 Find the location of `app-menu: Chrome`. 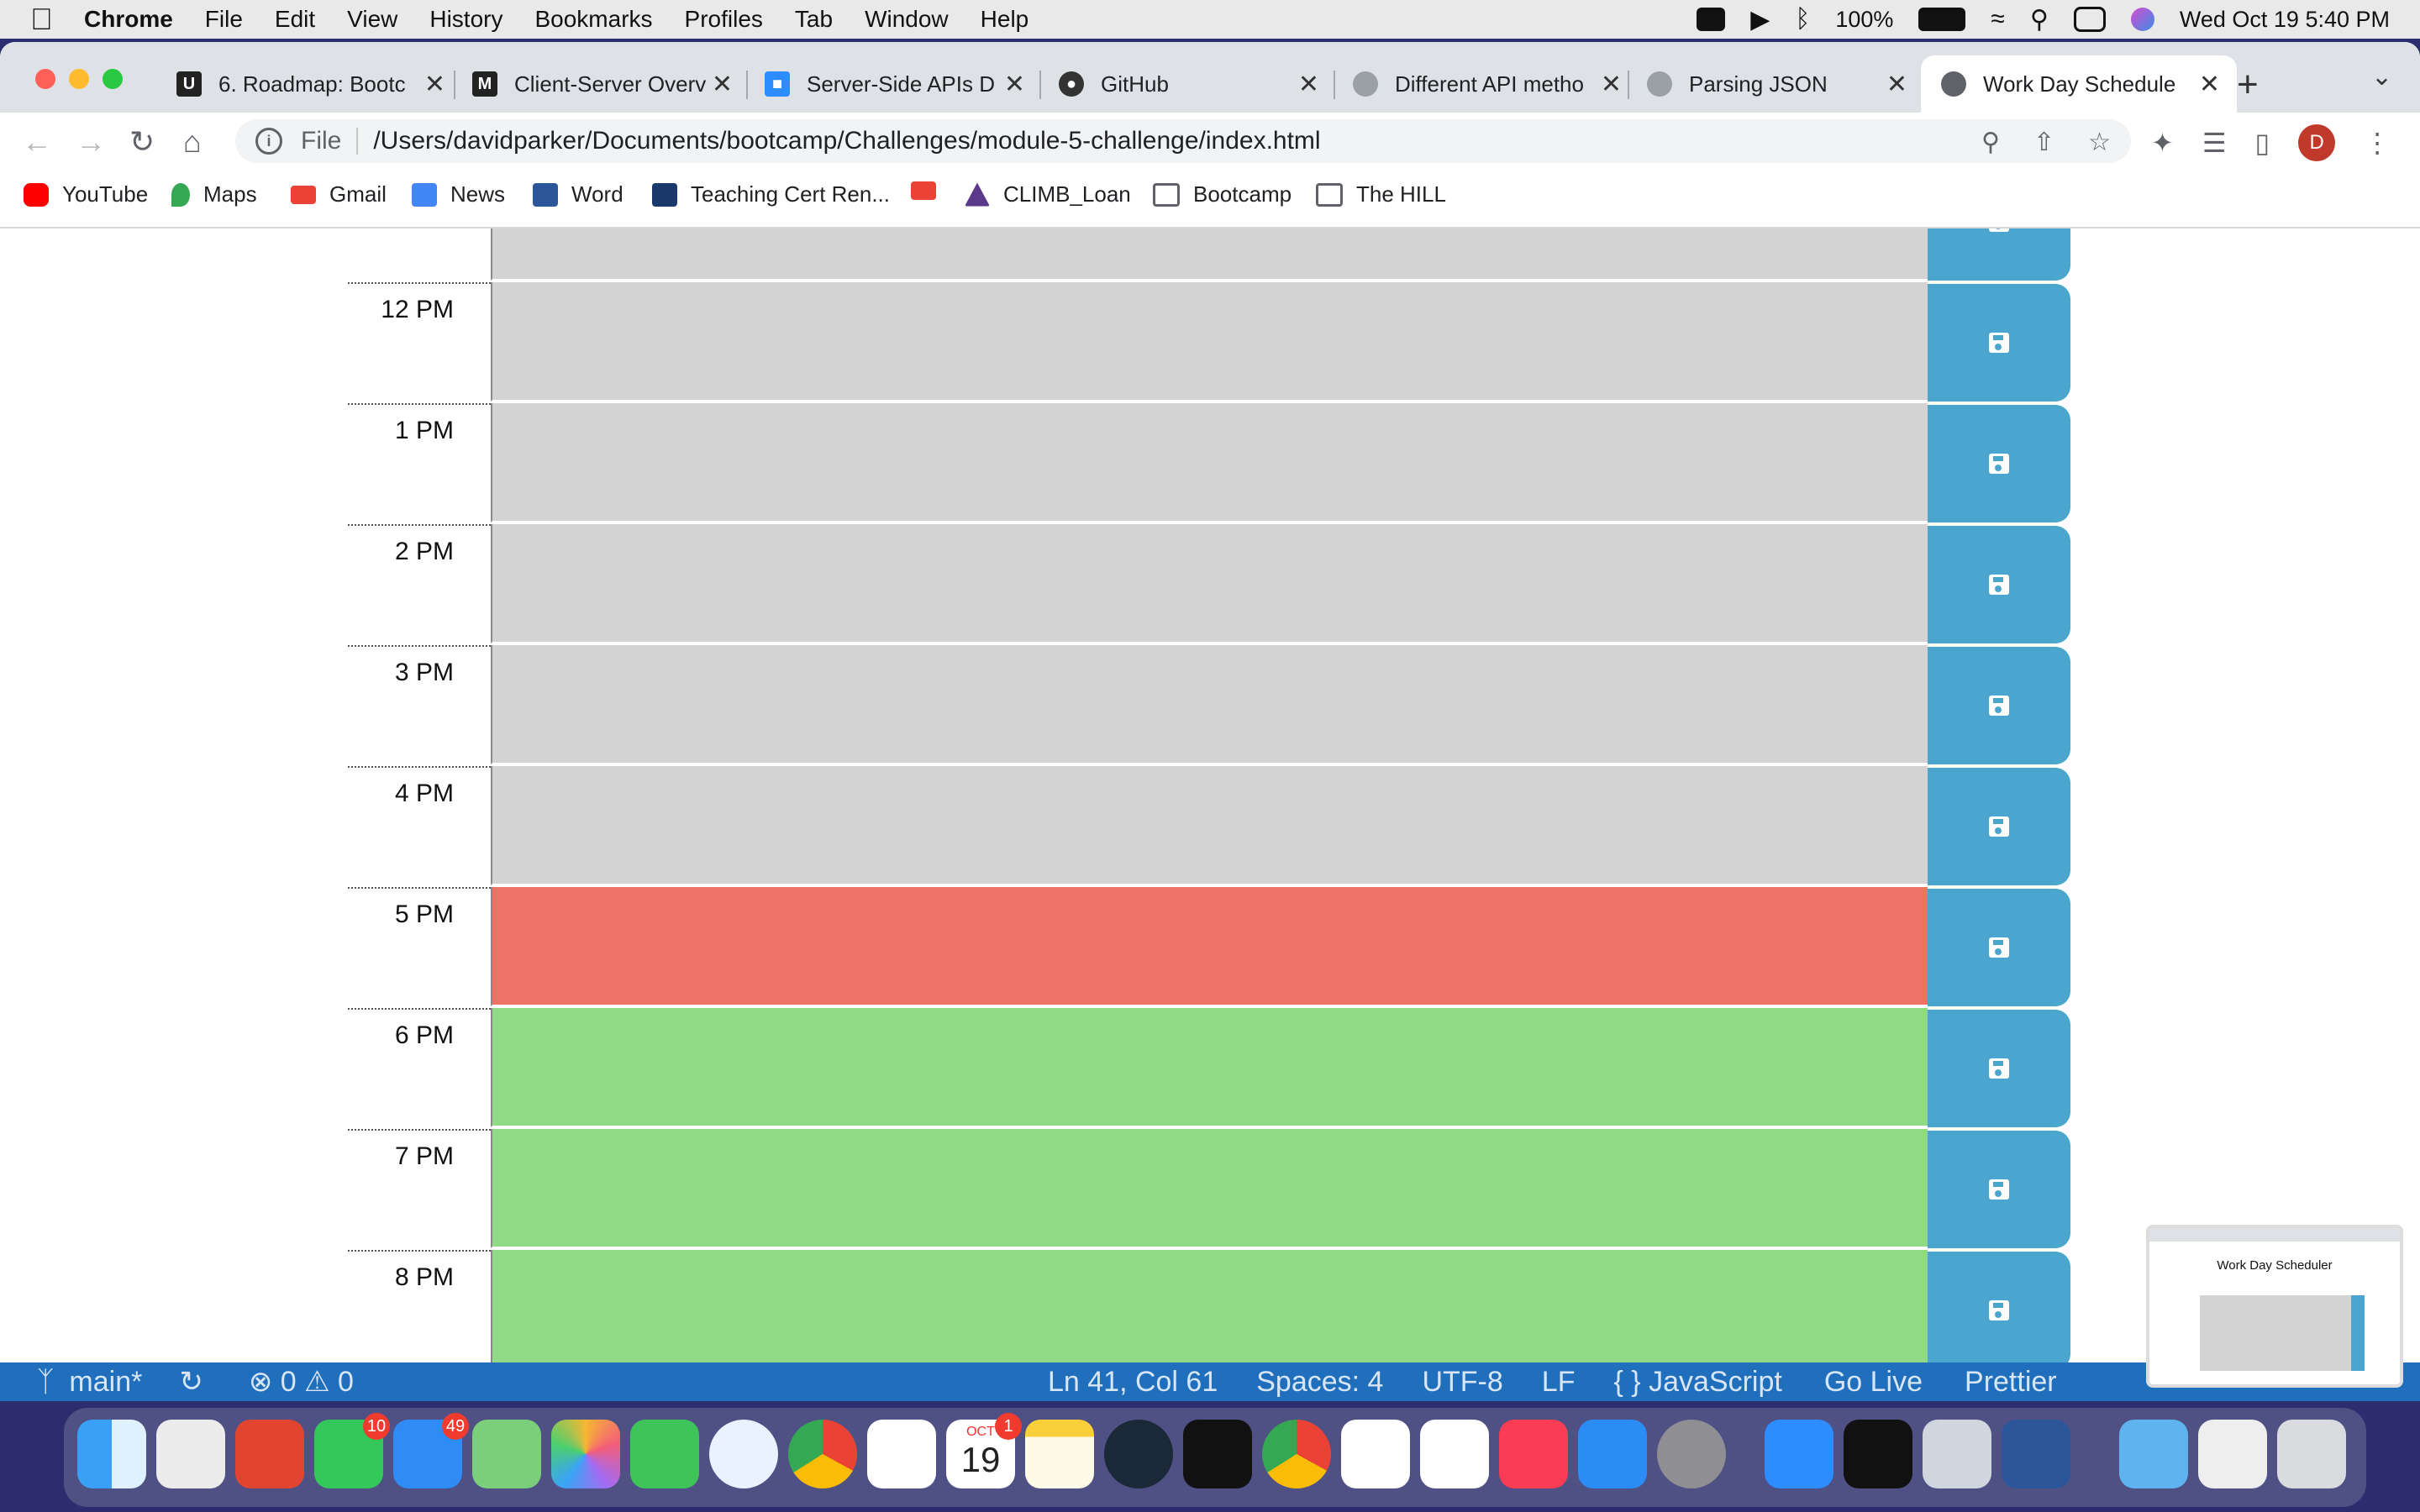

app-menu: Chrome is located at coordinates (128, 19).